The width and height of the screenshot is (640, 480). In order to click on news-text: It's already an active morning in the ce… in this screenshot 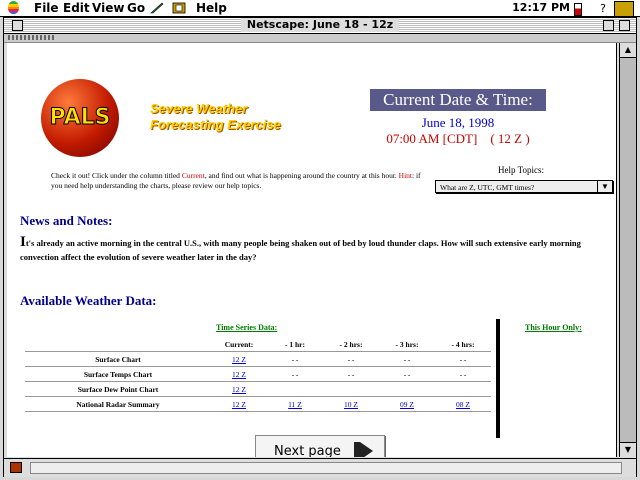, I will do `click(317, 249)`.